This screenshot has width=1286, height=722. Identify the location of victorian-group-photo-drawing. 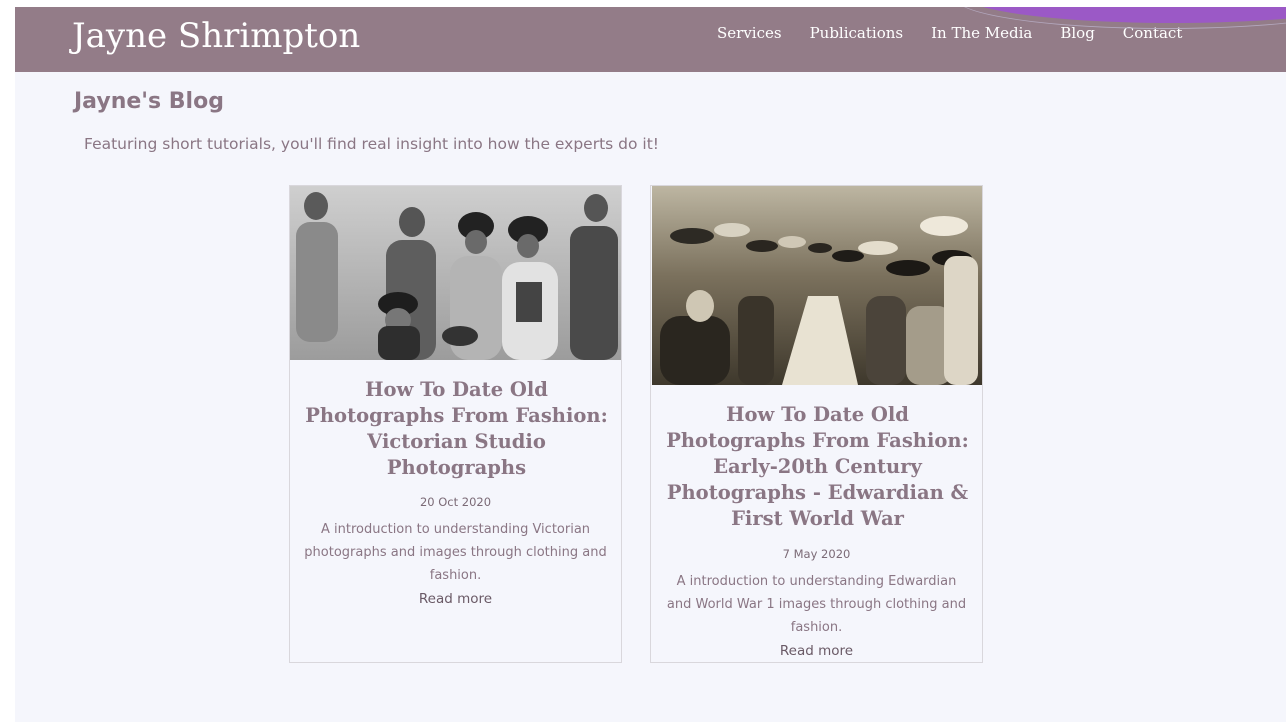
(455, 273).